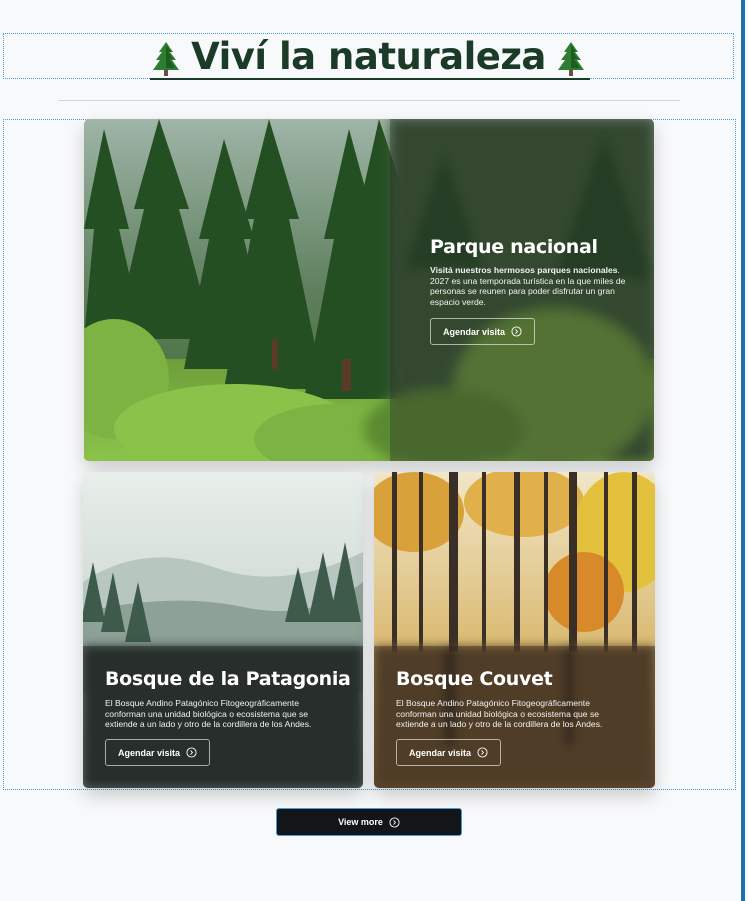  Describe the element at coordinates (369, 100) in the screenshot. I see `section-divider` at that location.